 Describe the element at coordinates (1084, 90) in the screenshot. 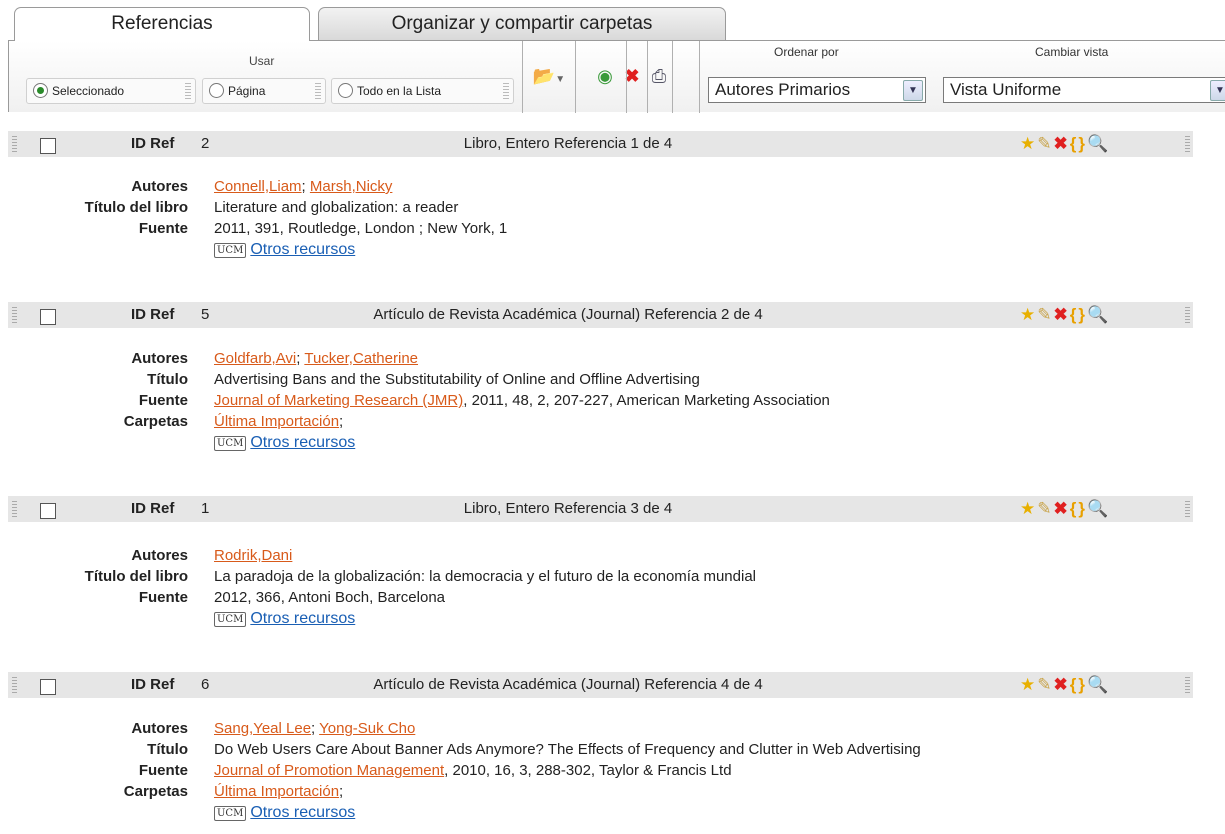

I see `view-select: Vista Uniforme ▼` at that location.